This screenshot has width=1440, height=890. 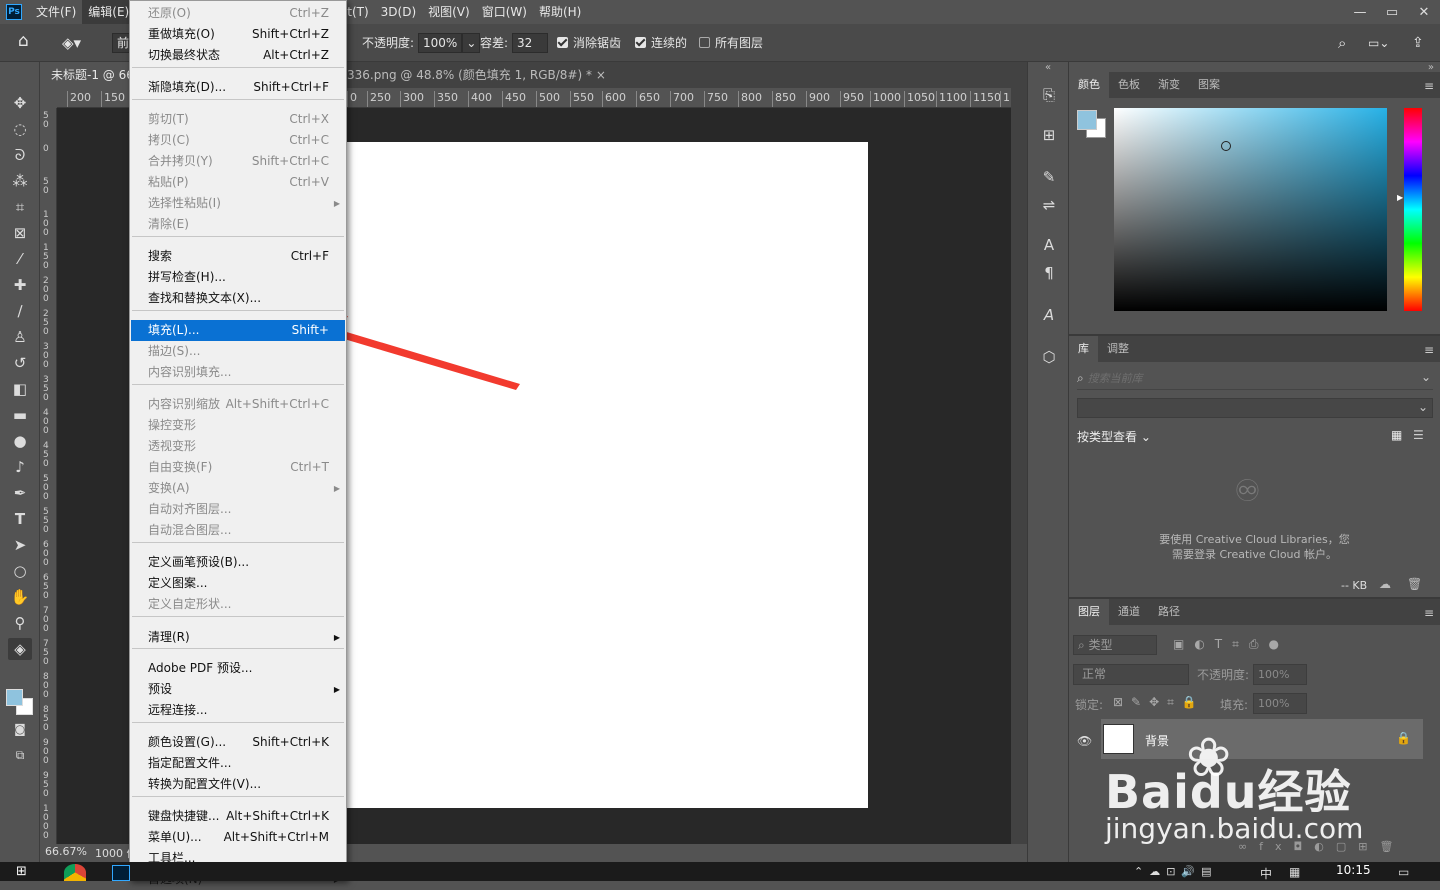 I want to click on menu-help: 帮助(H), so click(x=560, y=12).